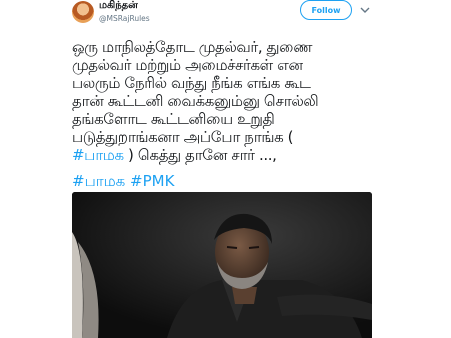 This screenshot has height=338, width=451. Describe the element at coordinates (124, 18) in the screenshot. I see `author-handle: @MSRajRules` at that location.